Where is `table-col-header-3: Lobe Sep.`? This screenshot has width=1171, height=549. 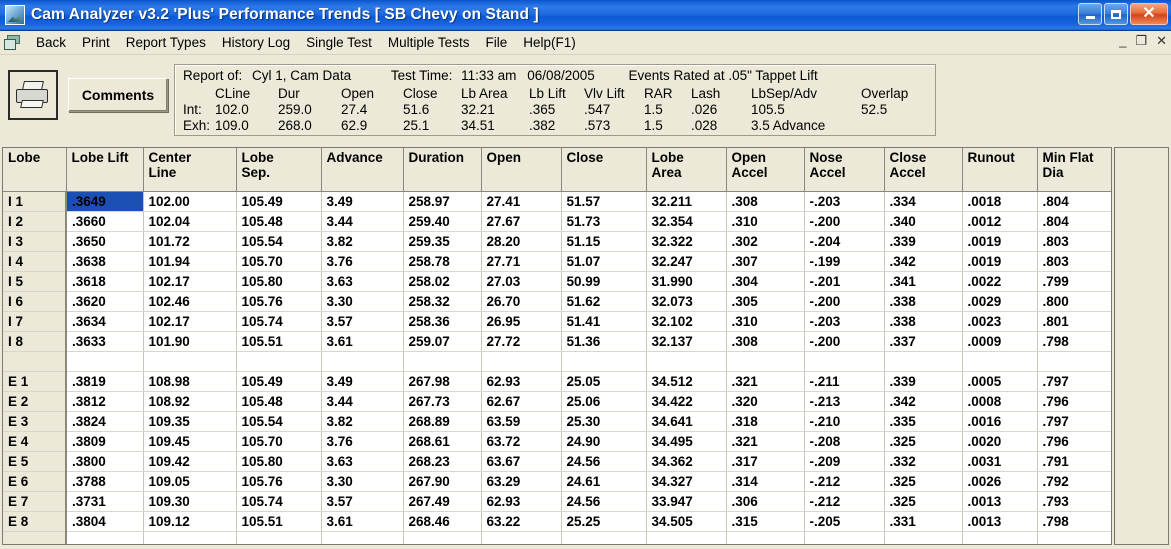 table-col-header-3: Lobe Sep. is located at coordinates (279, 170).